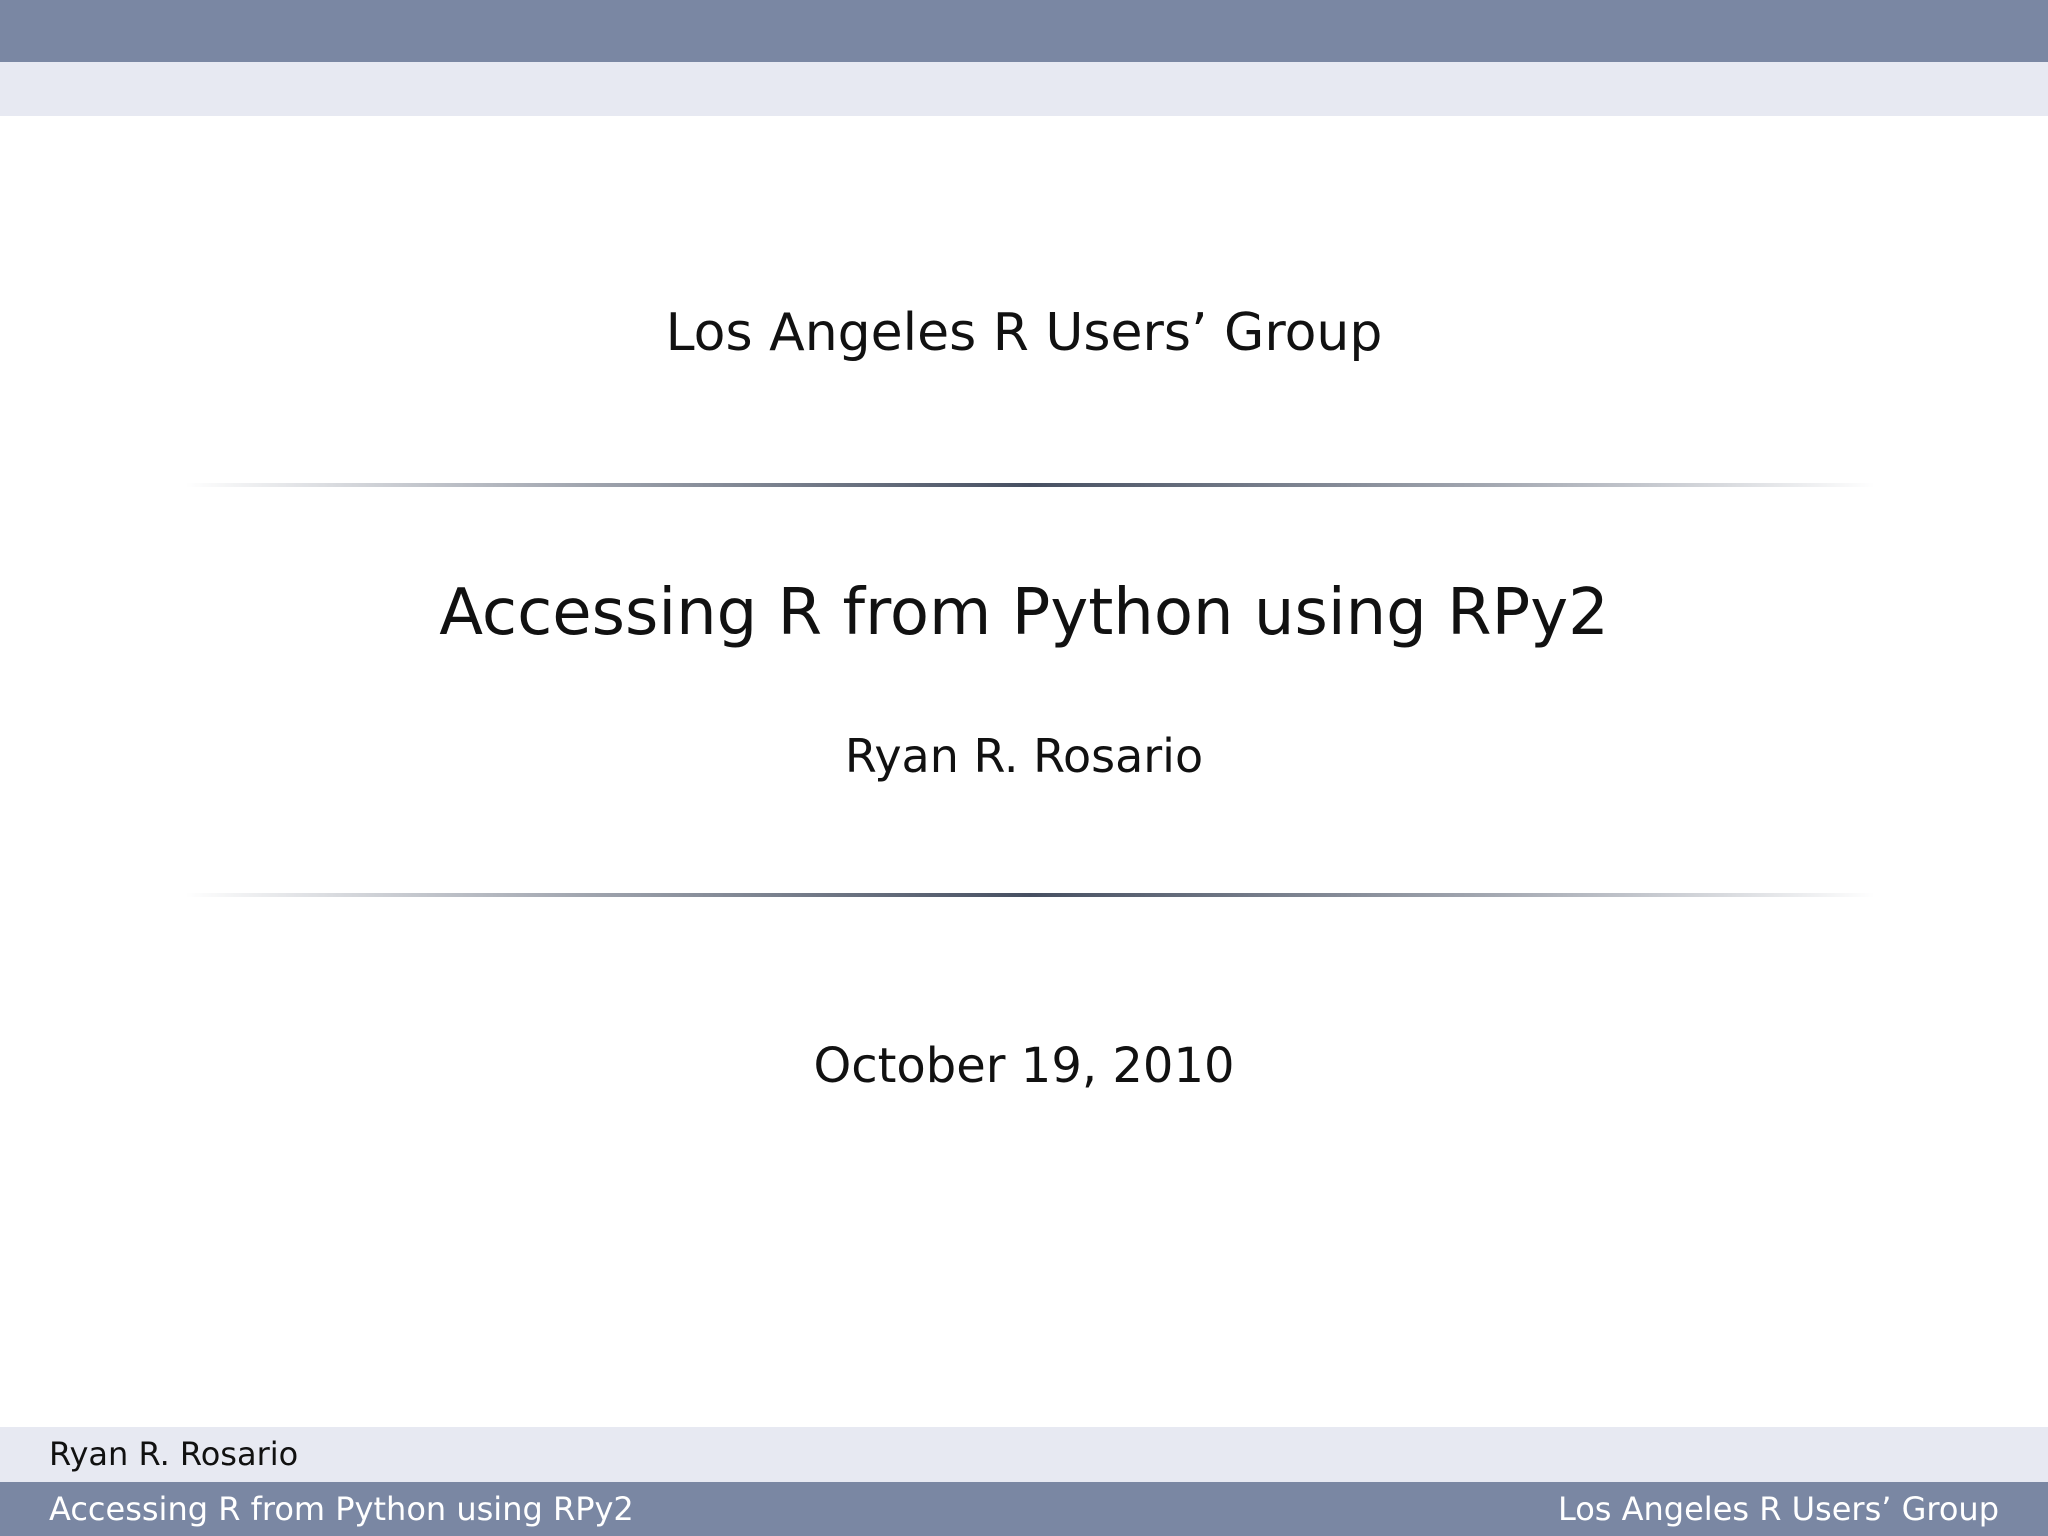 Image resolution: width=2048 pixels, height=1536 pixels. I want to click on slide-title: Accessing R from Python using RPy2, so click(1024, 613).